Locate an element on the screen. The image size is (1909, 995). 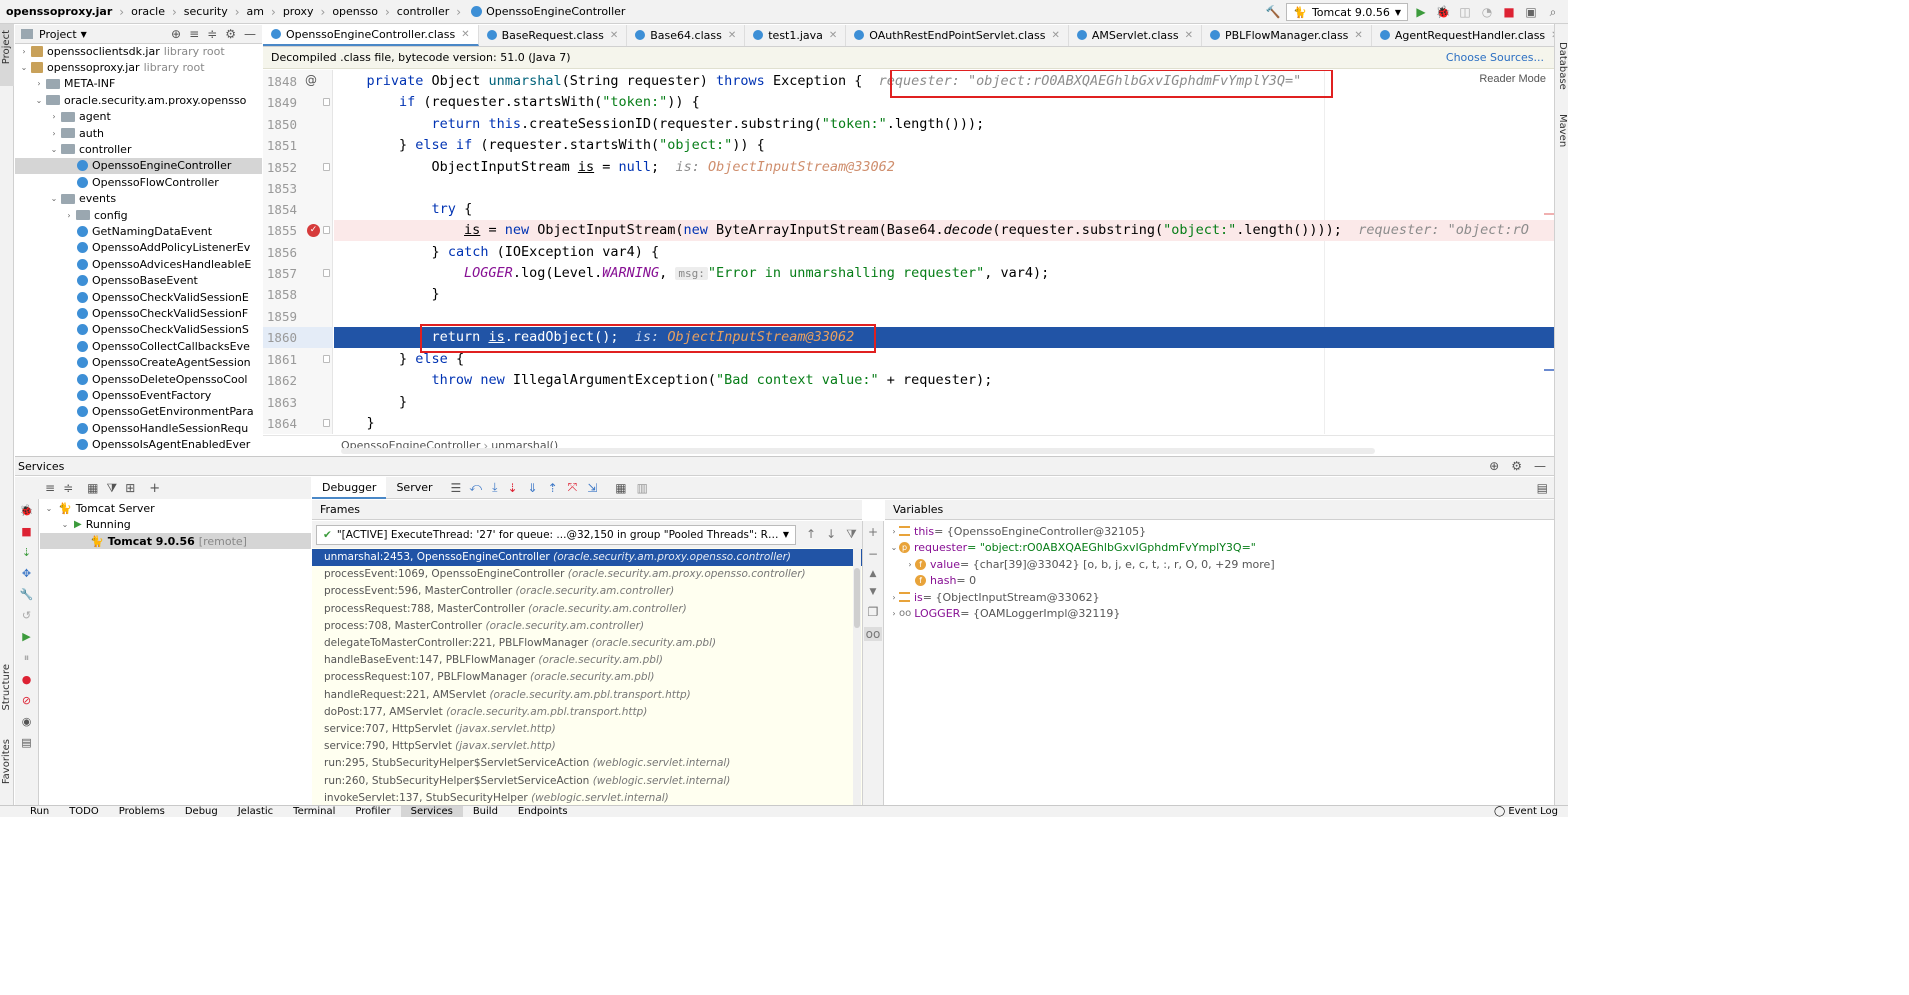
editor-tab: PBLFlowManager.class ✕ is located at coordinates (1287, 35).